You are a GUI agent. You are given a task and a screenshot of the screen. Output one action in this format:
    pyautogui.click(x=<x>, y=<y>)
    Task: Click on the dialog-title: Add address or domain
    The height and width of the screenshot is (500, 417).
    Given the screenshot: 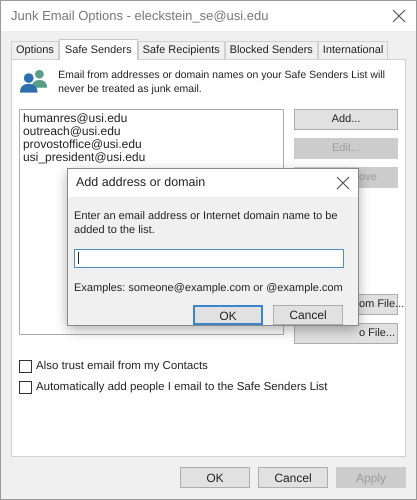 What is the action you would take?
    pyautogui.click(x=141, y=183)
    